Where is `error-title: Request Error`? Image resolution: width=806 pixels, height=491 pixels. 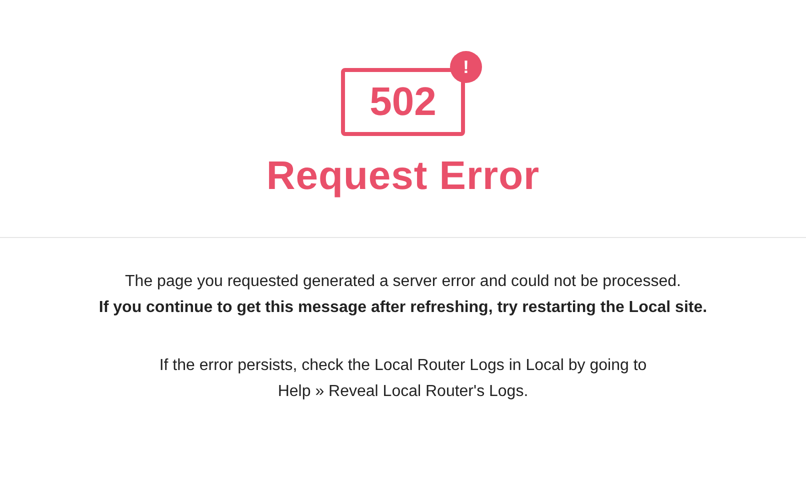 error-title: Request Error is located at coordinates (403, 176).